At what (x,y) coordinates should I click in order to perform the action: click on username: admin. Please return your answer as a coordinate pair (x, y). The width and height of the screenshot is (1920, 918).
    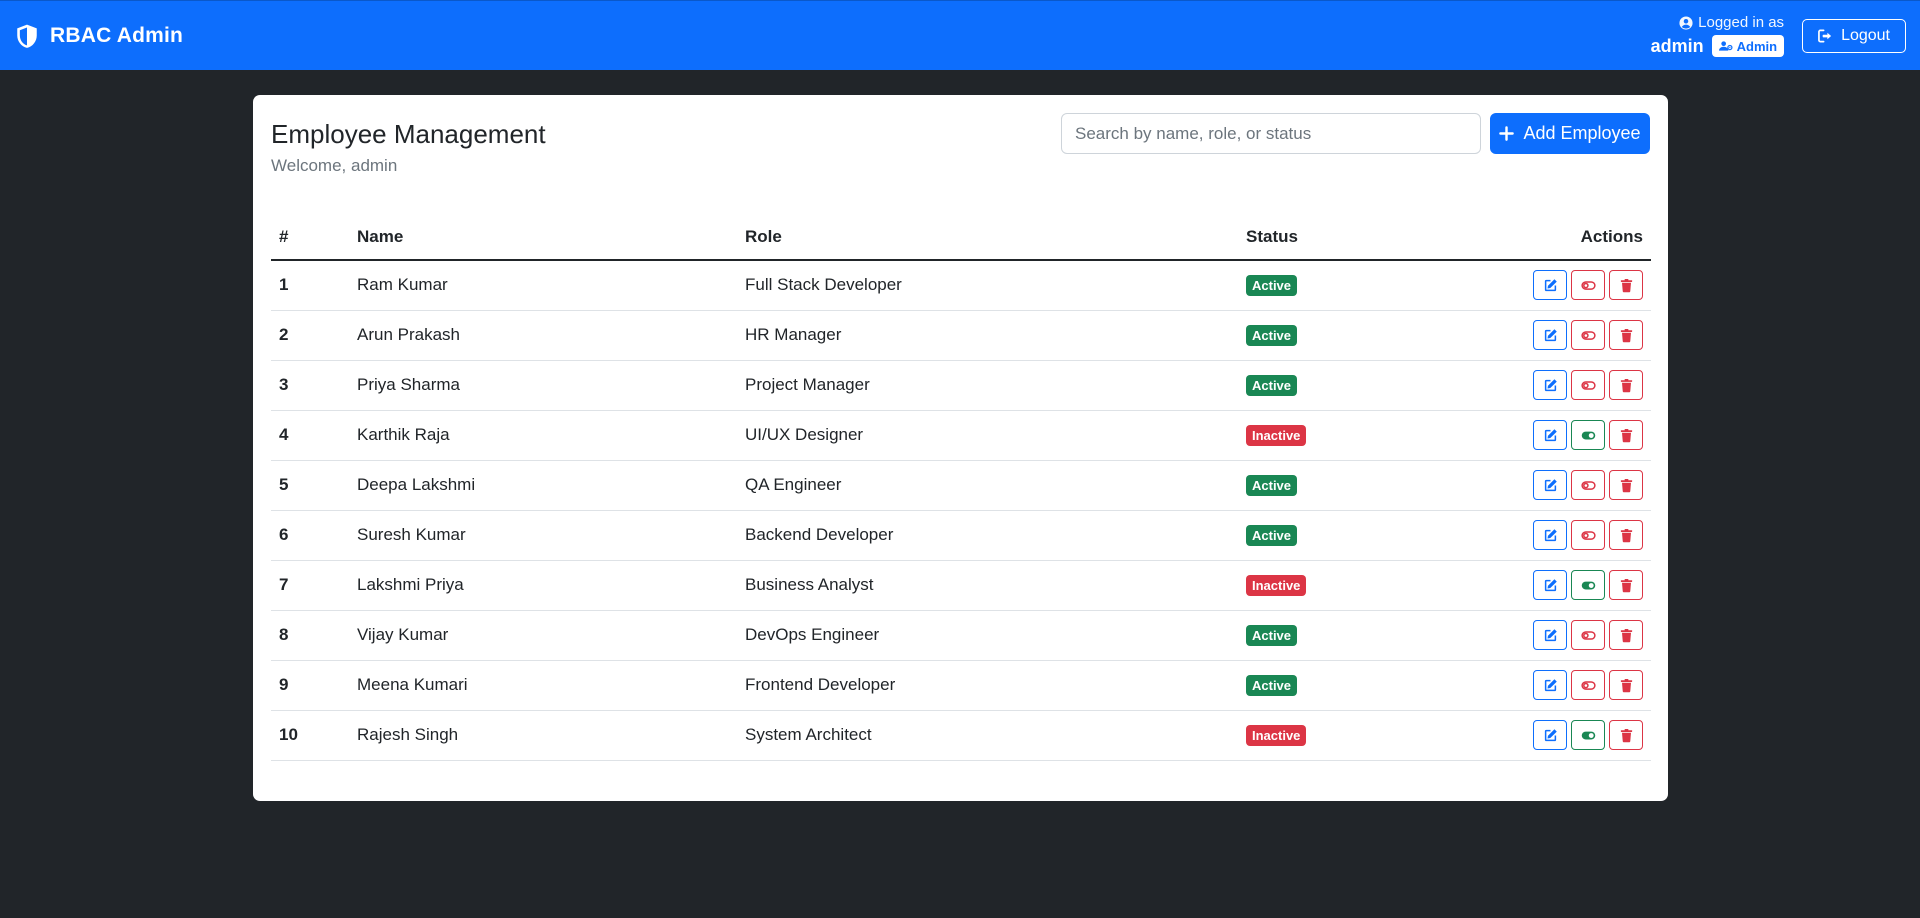
    Looking at the image, I should click on (1677, 45).